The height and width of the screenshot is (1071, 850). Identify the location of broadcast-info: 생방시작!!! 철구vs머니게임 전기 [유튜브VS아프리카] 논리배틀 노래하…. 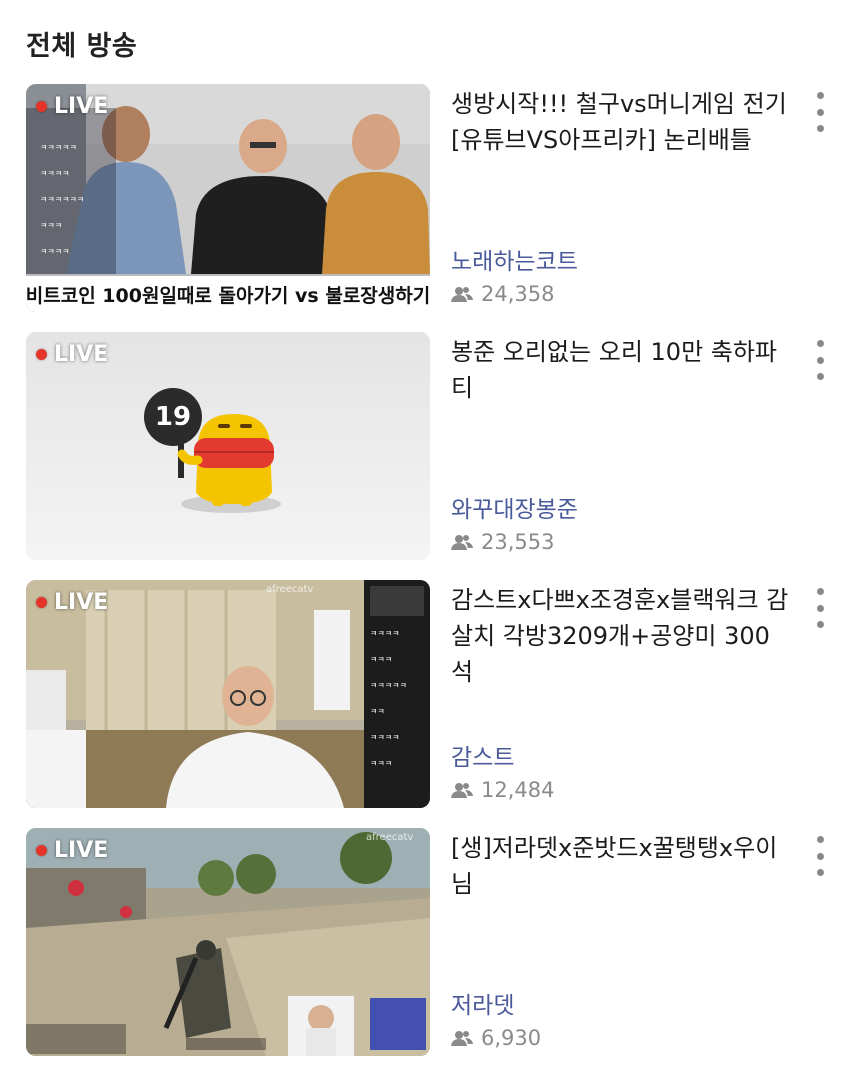
(621, 199).